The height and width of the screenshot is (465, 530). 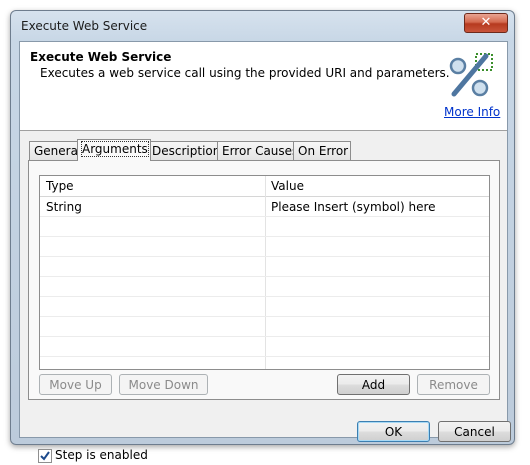 I want to click on cancel-label: Cancel, so click(x=474, y=432).